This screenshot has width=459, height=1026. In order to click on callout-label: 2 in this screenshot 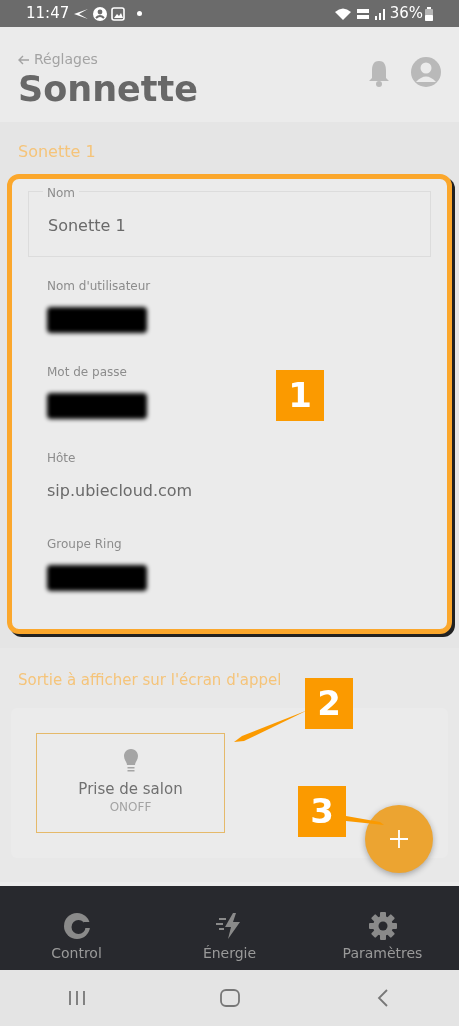, I will do `click(329, 703)`.